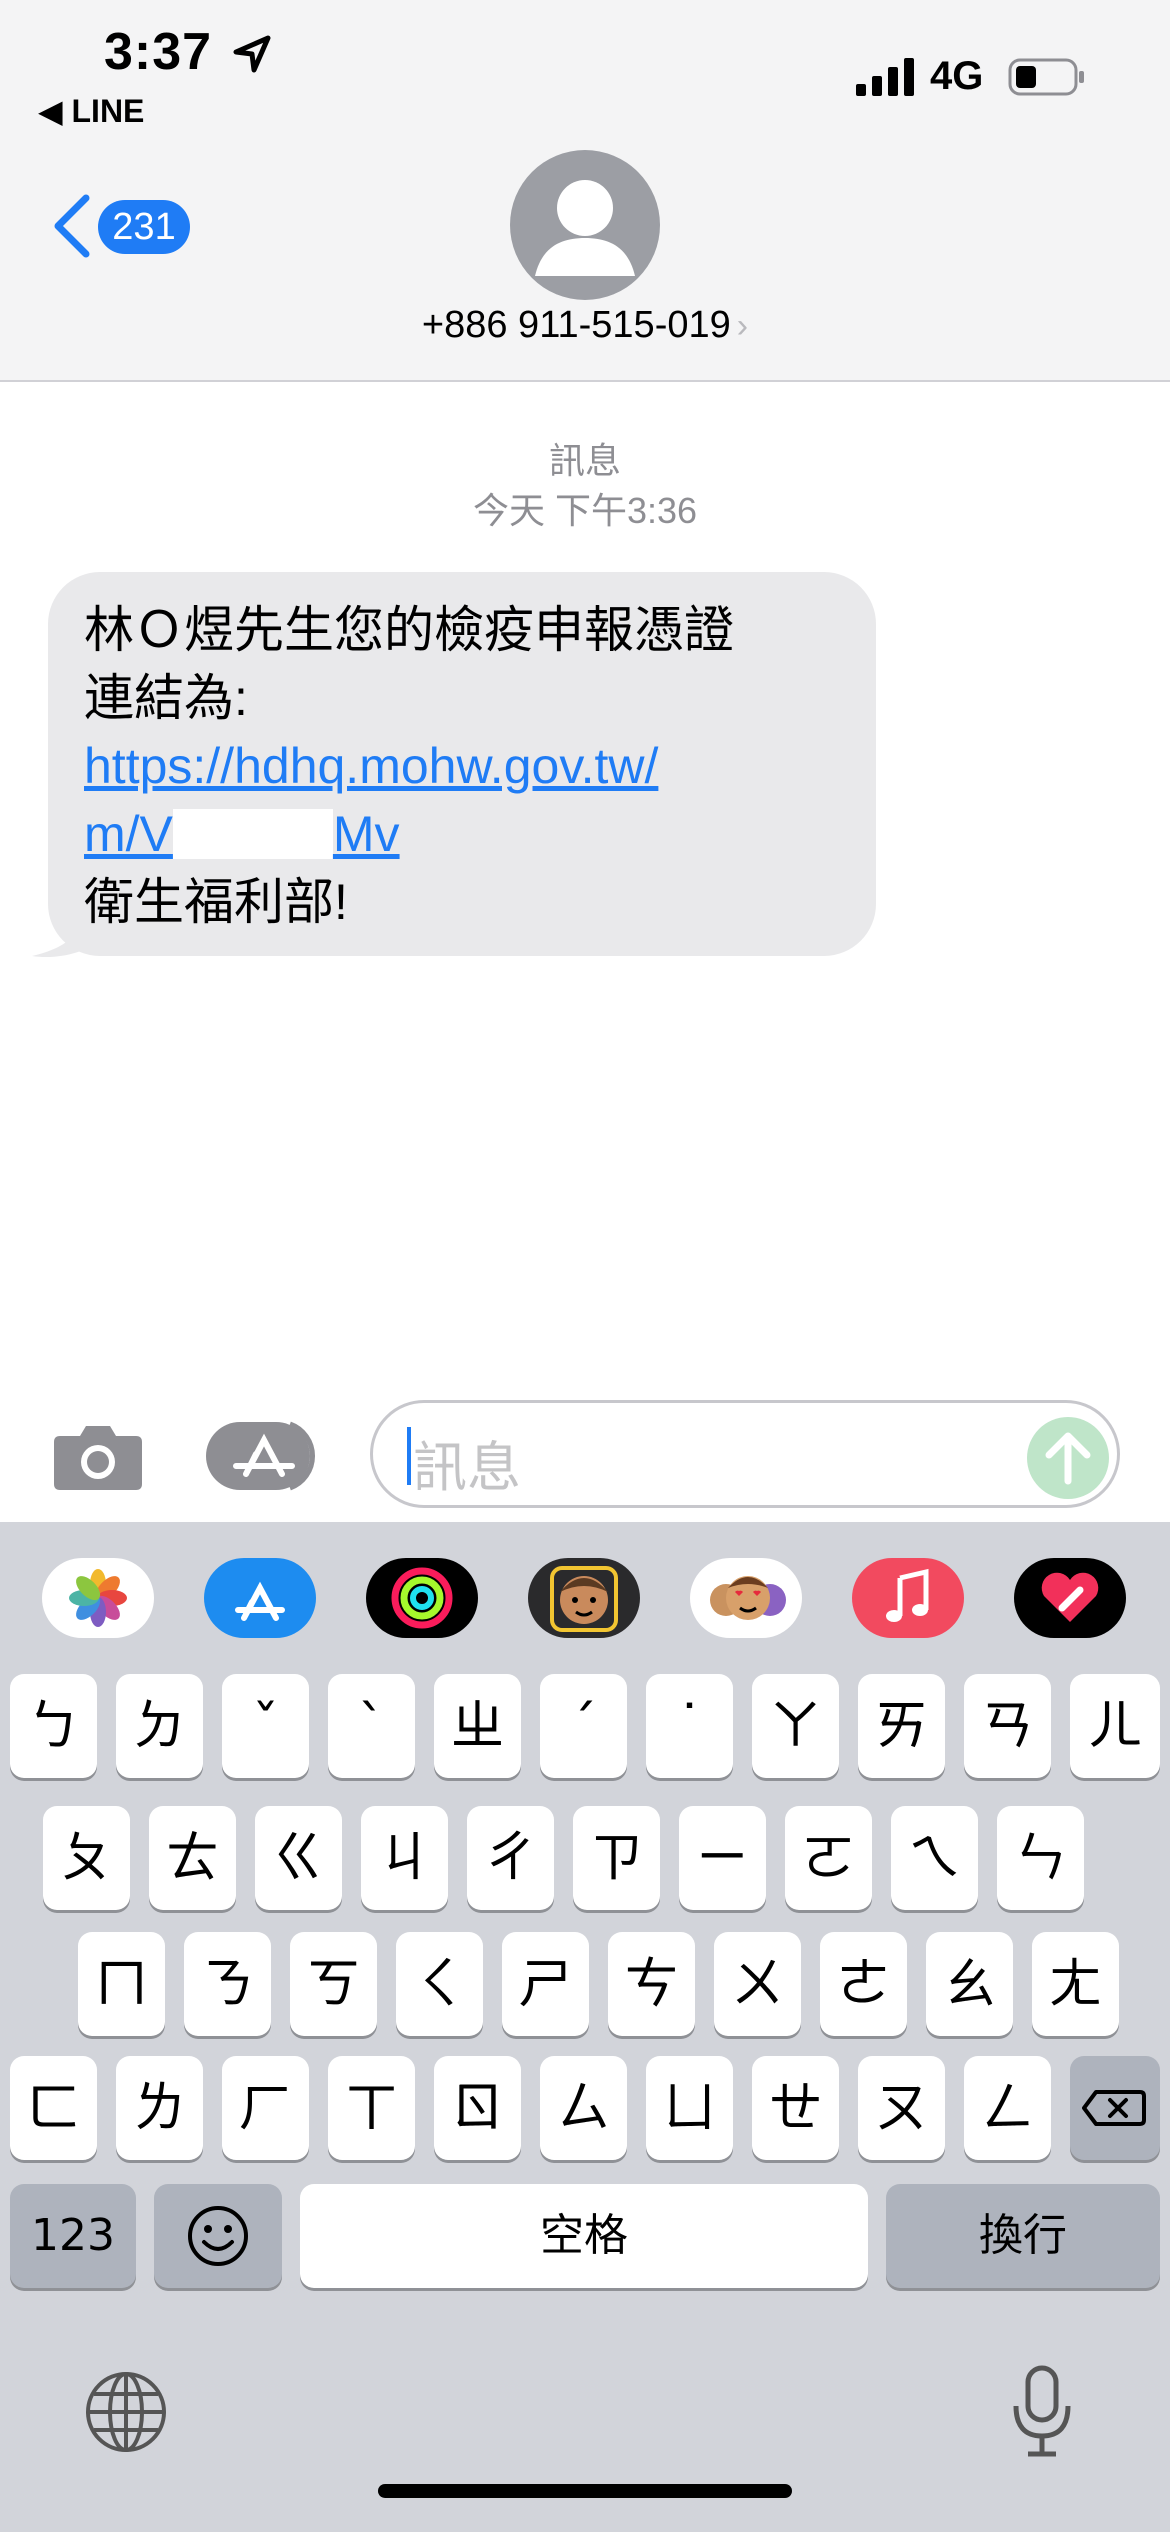 The width and height of the screenshot is (1170, 2532). I want to click on chevron-right-icon: ›, so click(742, 326).